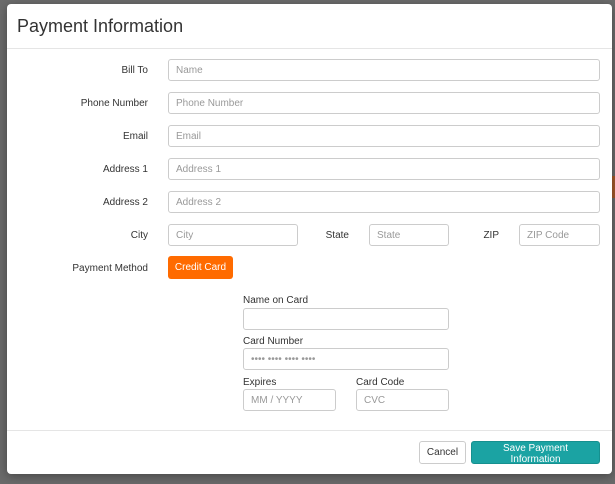 Image resolution: width=615 pixels, height=484 pixels. What do you see at coordinates (135, 136) in the screenshot?
I see `email-label: Email` at bounding box center [135, 136].